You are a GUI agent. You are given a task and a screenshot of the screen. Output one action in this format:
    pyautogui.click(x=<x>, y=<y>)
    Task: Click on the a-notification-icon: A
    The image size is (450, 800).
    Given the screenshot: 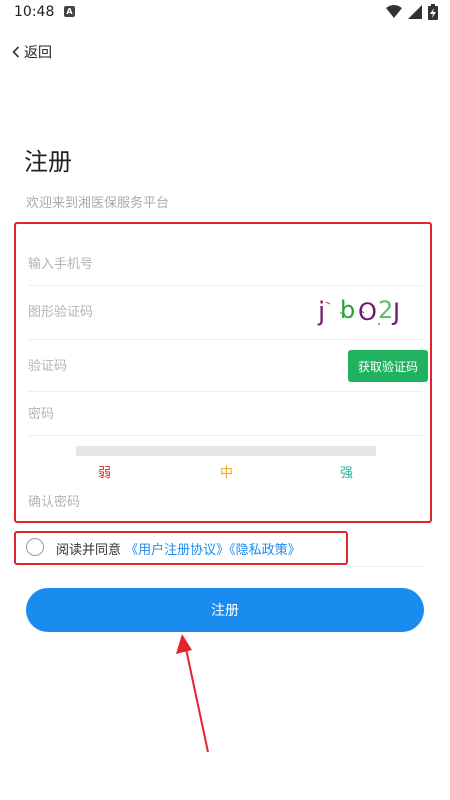 What is the action you would take?
    pyautogui.click(x=69, y=11)
    